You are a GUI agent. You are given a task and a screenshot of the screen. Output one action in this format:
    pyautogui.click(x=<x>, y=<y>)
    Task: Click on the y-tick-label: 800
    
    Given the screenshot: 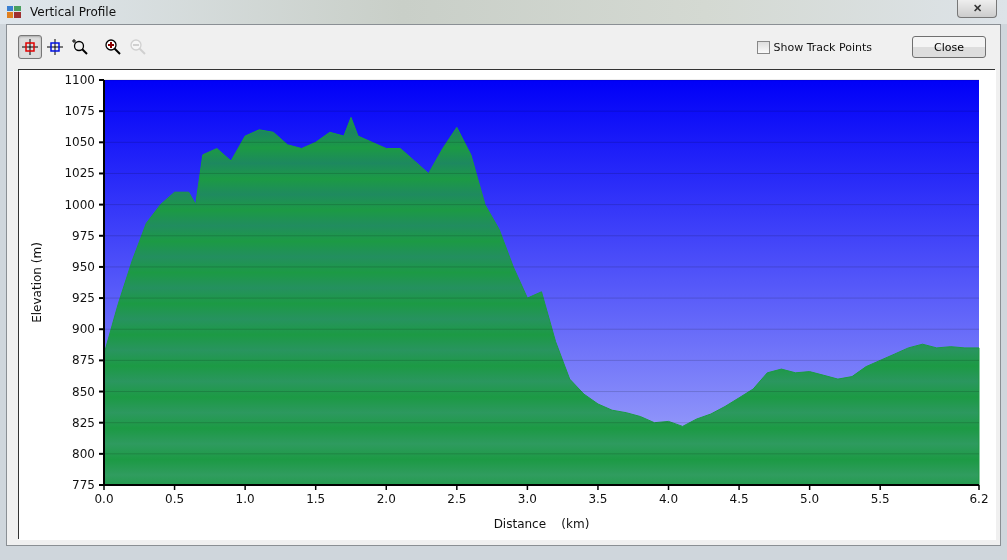 What is the action you would take?
    pyautogui.click(x=83, y=453)
    